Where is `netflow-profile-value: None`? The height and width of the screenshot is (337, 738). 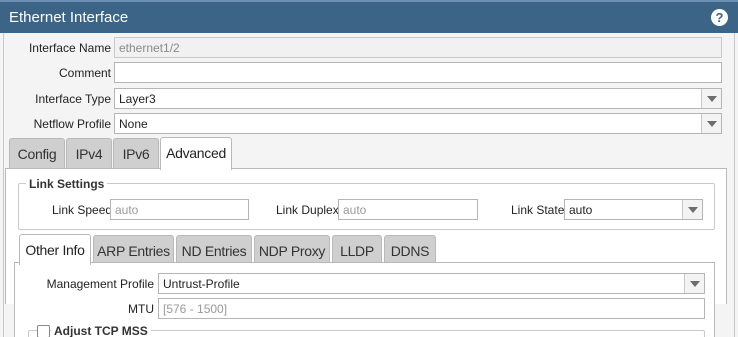
netflow-profile-value: None is located at coordinates (133, 124).